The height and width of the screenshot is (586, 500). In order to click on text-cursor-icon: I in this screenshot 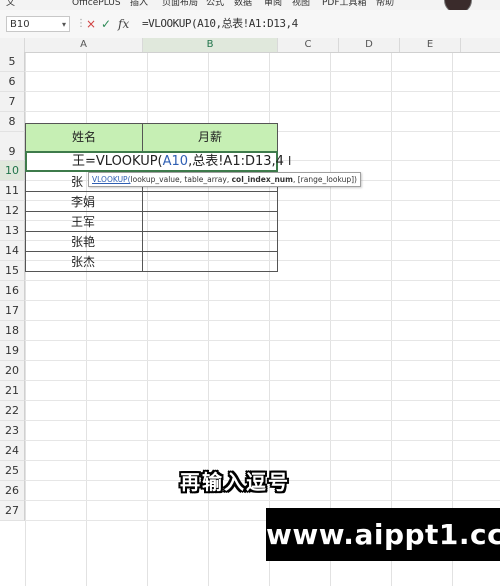, I will do `click(289, 161)`.